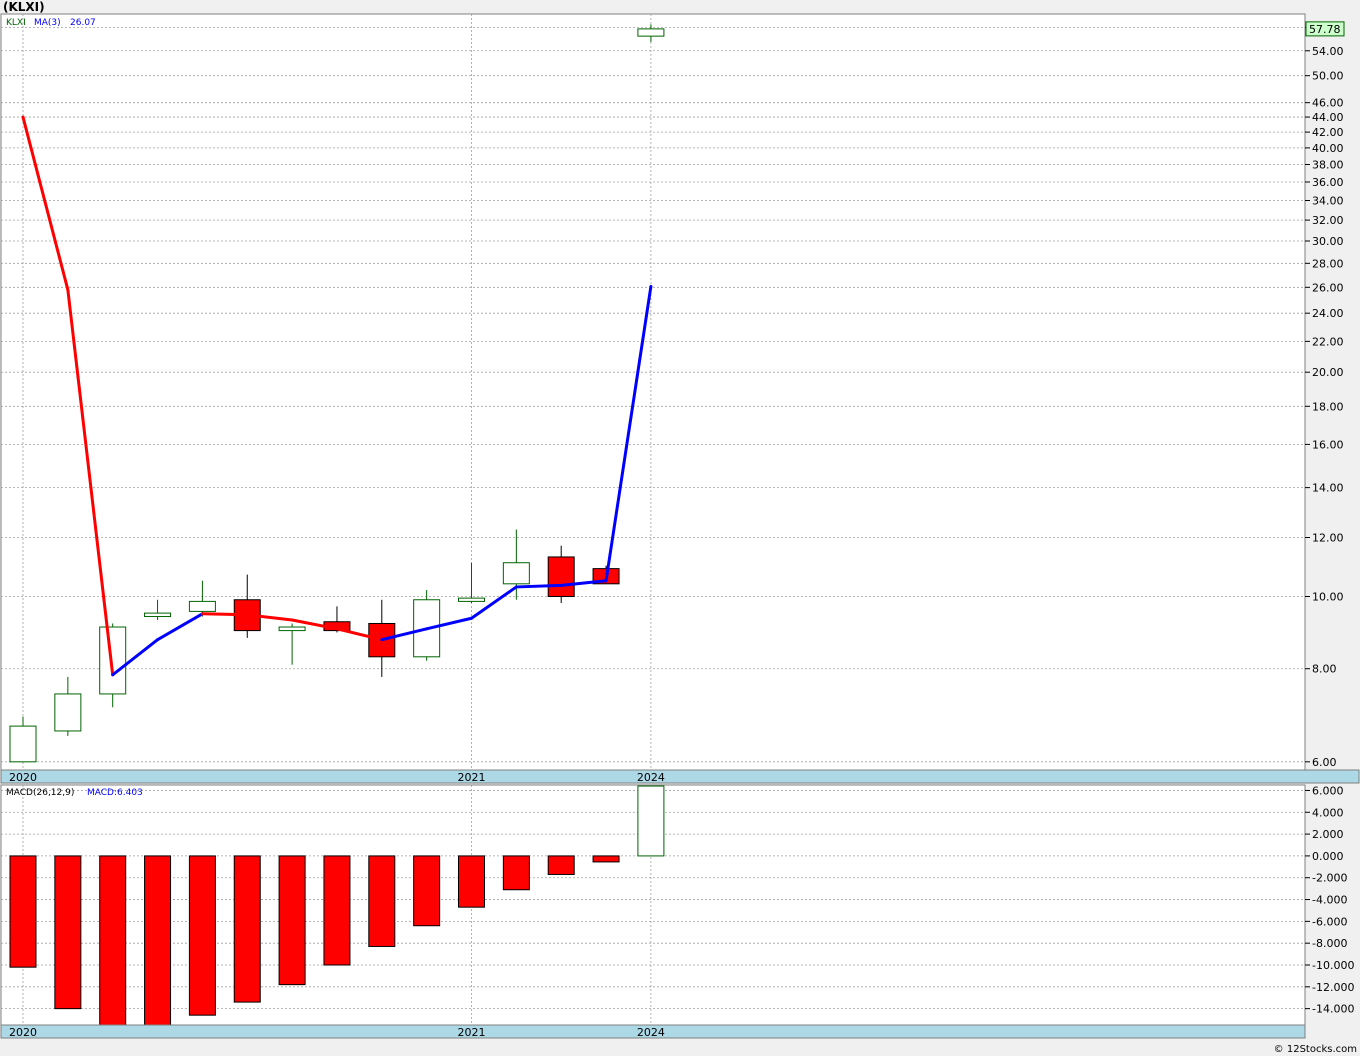  Describe the element at coordinates (1333, 1009) in the screenshot. I see `macd-tick-label: -14.000` at that location.